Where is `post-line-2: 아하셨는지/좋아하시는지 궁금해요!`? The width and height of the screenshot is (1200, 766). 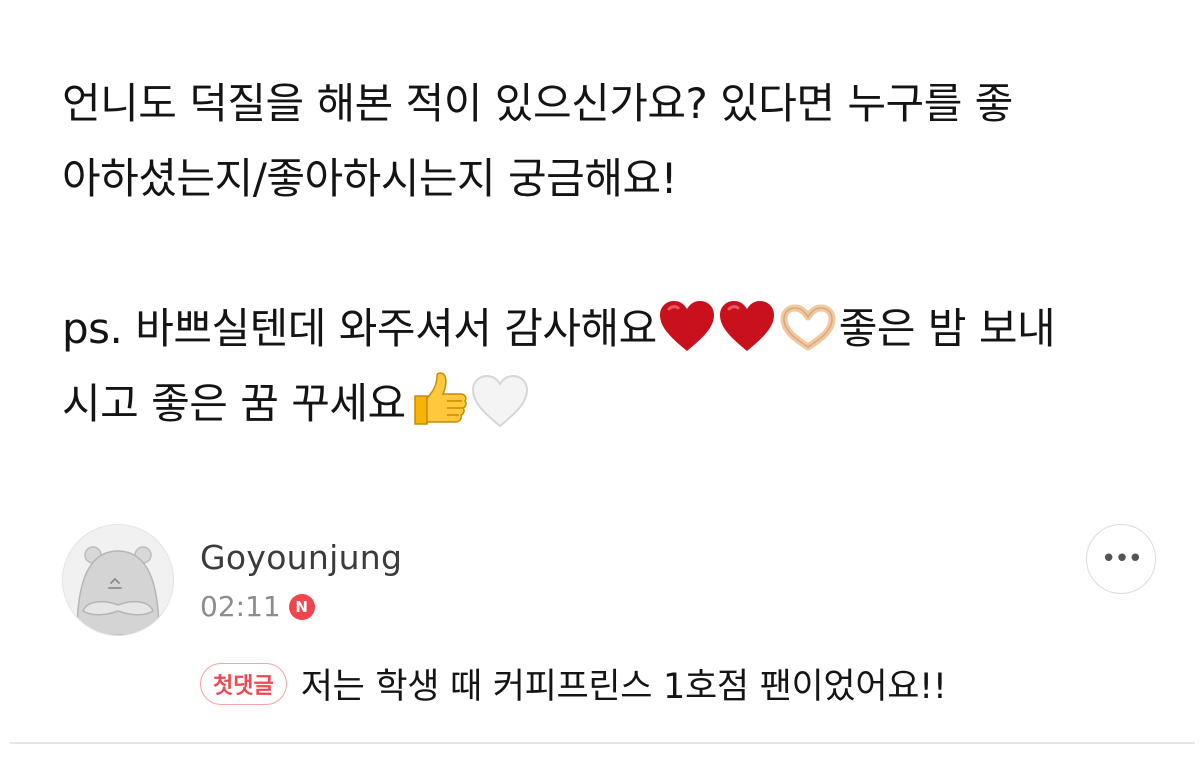
post-line-2: 아하셨는지/좋아하시는지 궁금해요! is located at coordinates (369, 178).